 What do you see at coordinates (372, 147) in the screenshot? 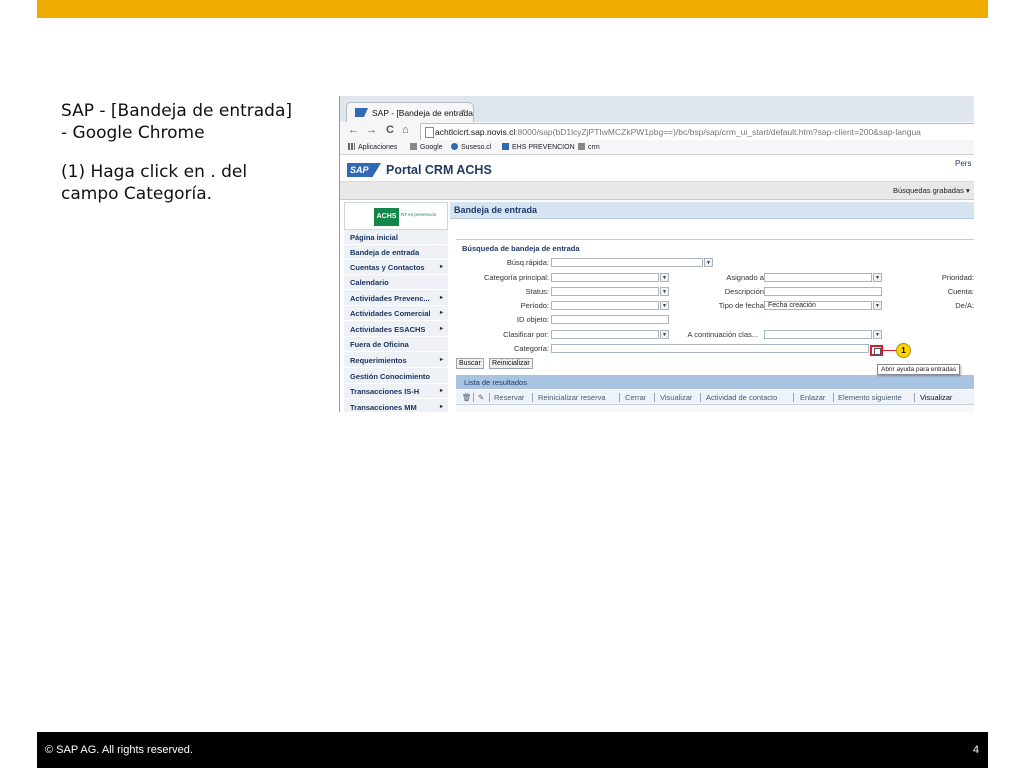
I see `bookmark-apps: Aplicaciones` at bounding box center [372, 147].